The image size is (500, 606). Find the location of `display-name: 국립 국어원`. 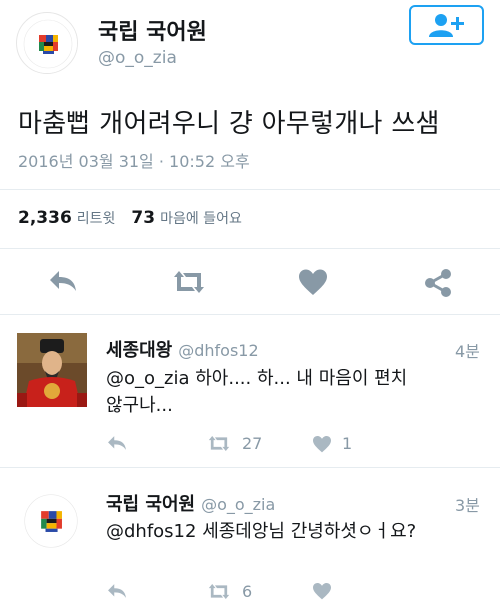

display-name: 국립 국어원 is located at coordinates (152, 30).